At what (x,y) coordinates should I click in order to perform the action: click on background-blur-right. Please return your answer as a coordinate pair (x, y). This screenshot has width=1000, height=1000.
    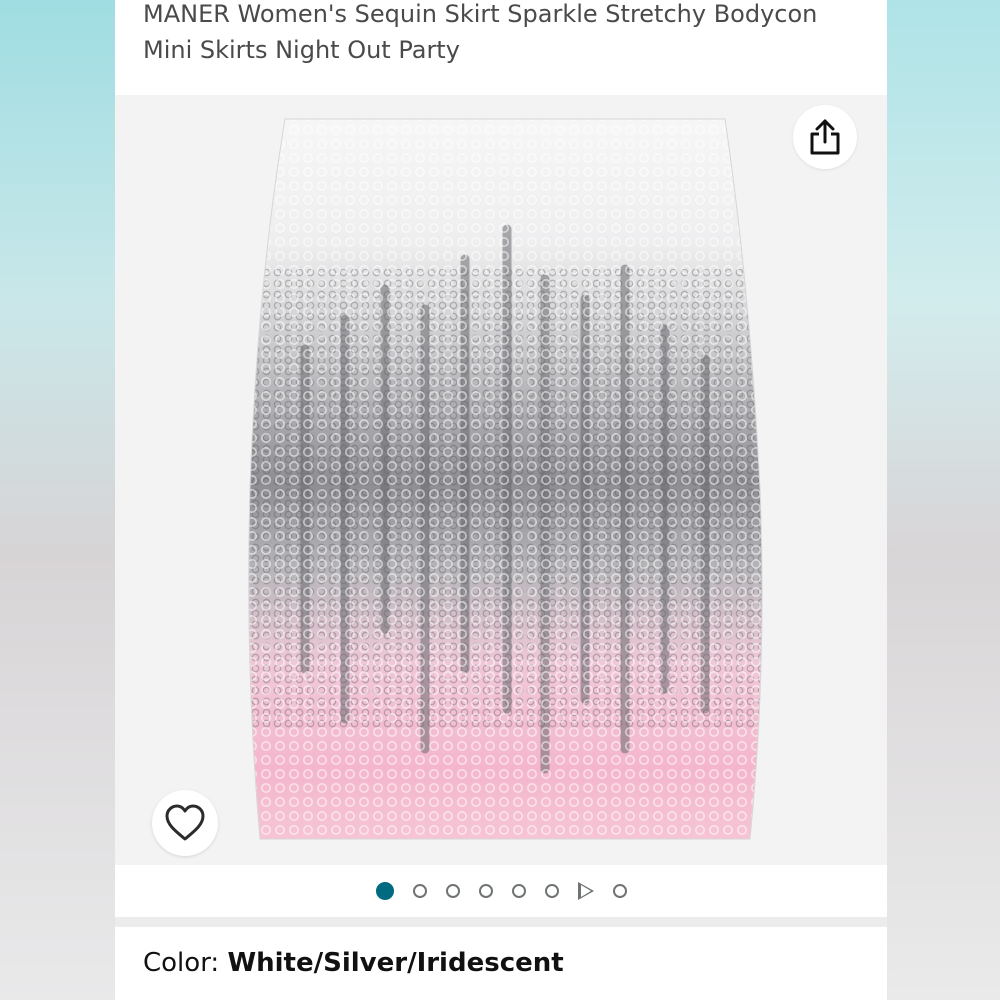
    Looking at the image, I should click on (942, 500).